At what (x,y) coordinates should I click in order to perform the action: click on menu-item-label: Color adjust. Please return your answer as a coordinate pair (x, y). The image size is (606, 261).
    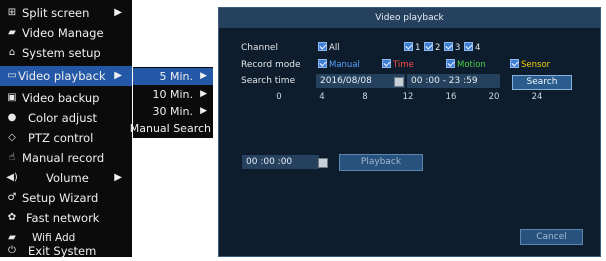
    Looking at the image, I should click on (63, 118).